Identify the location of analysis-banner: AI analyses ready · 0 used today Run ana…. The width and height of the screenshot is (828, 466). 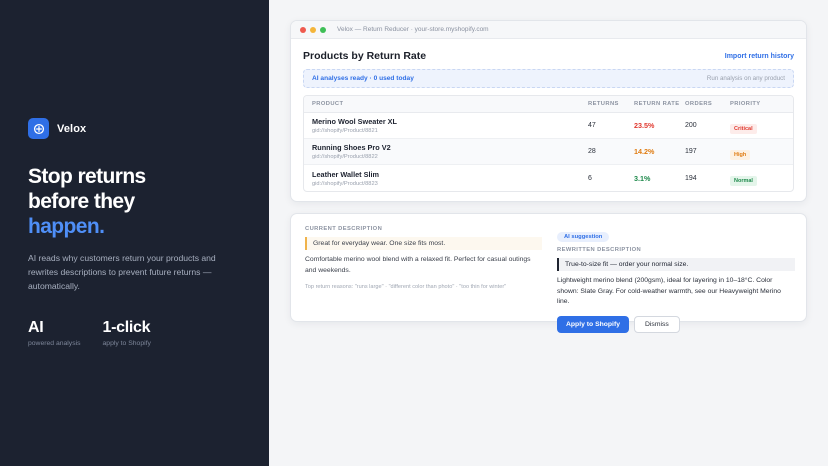
(548, 78).